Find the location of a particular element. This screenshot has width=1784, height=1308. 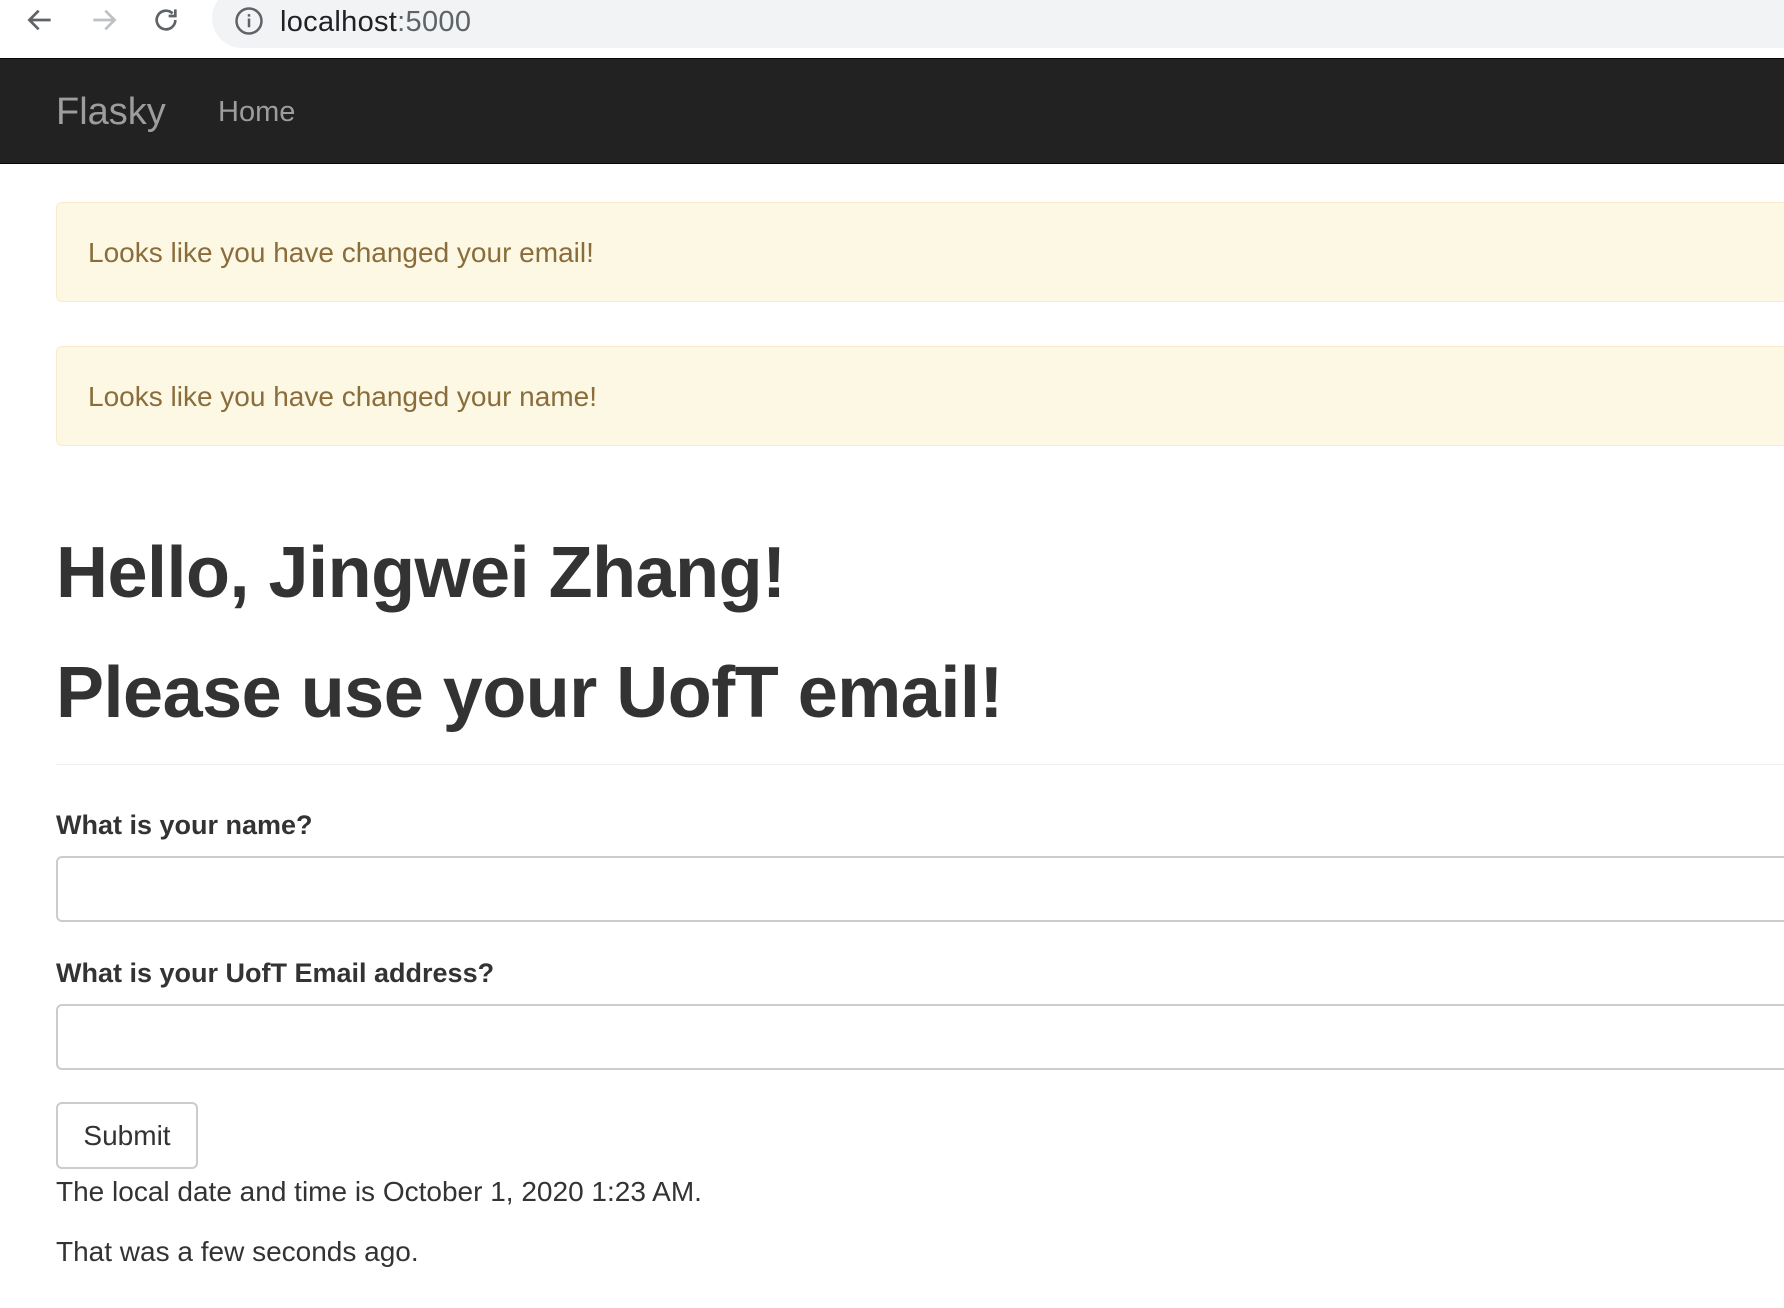

forward-arrow-icon is located at coordinates (104, 20).